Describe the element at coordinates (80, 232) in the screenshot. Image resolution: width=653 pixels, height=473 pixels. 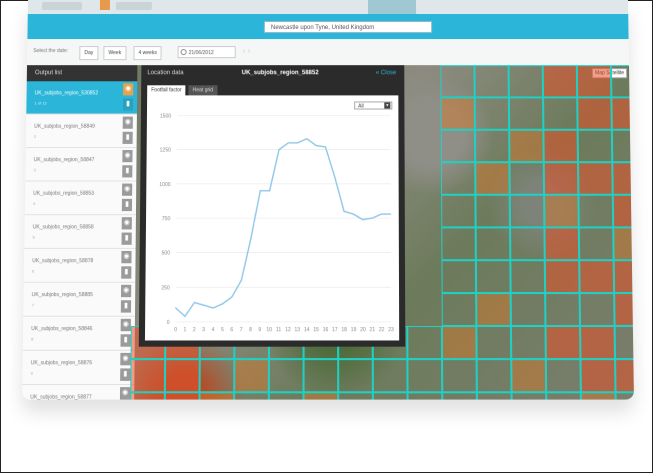
I see `list-item: UK_subjobs_region_58858 5 ◉ ▮` at that location.